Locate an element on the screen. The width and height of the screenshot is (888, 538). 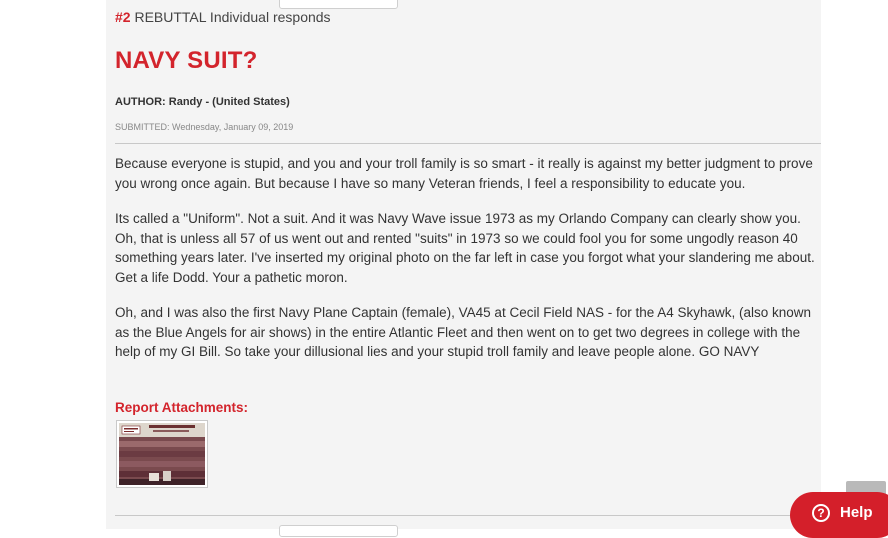
footer-divider is located at coordinates (468, 515).